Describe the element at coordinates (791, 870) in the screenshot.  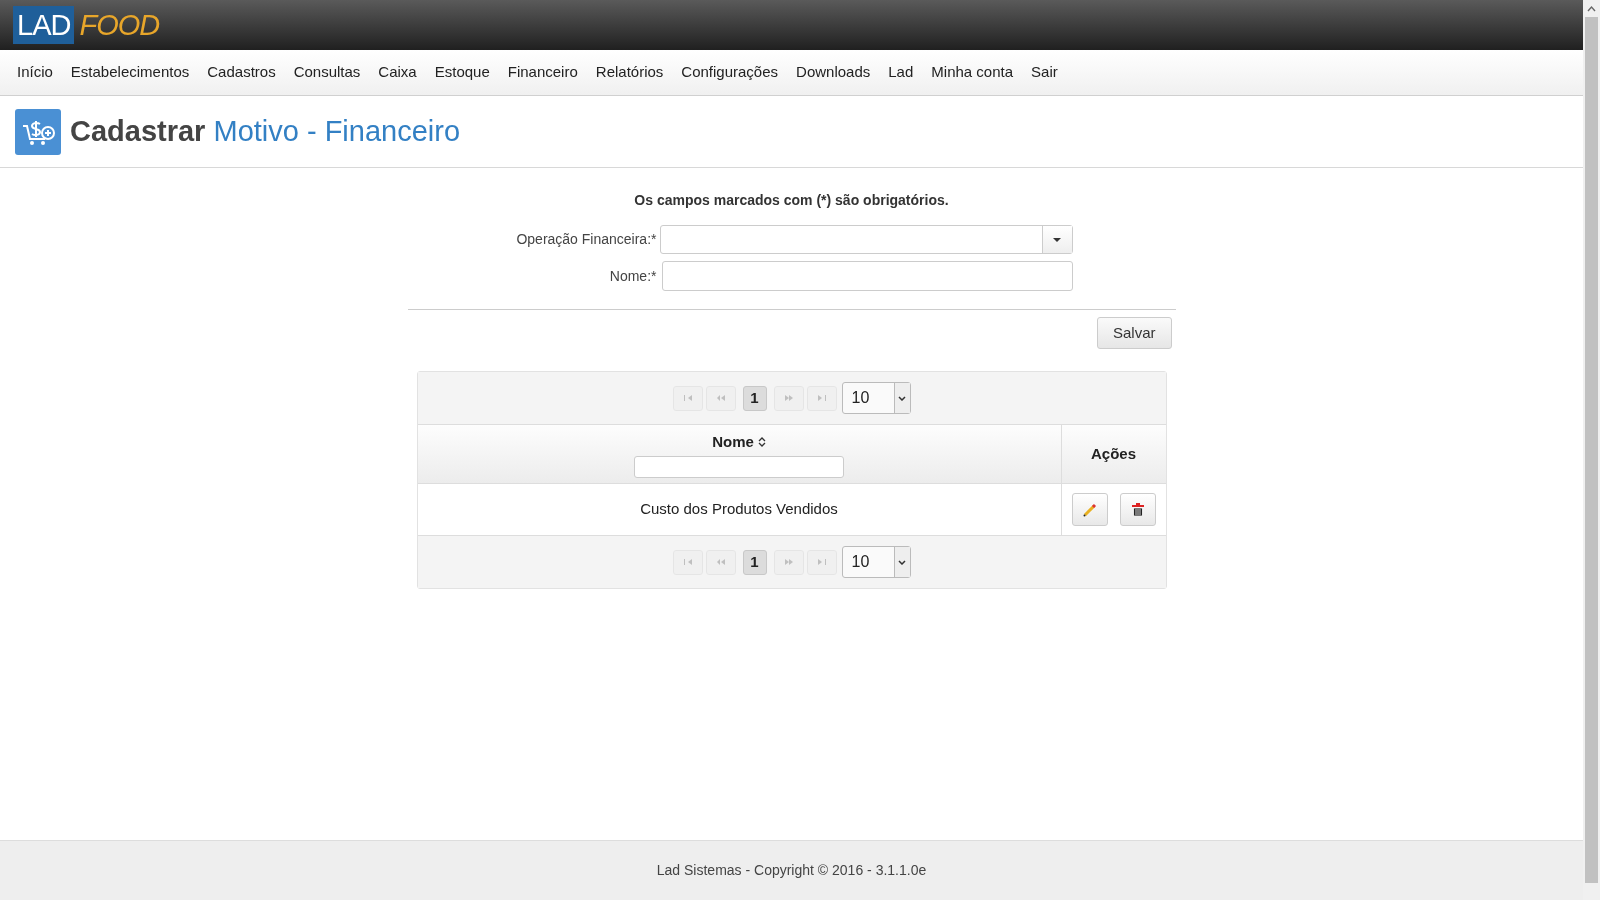
I see `copyright-text: Lad Sistemas - Copyright © 2016 - 3.1.1.0e` at that location.